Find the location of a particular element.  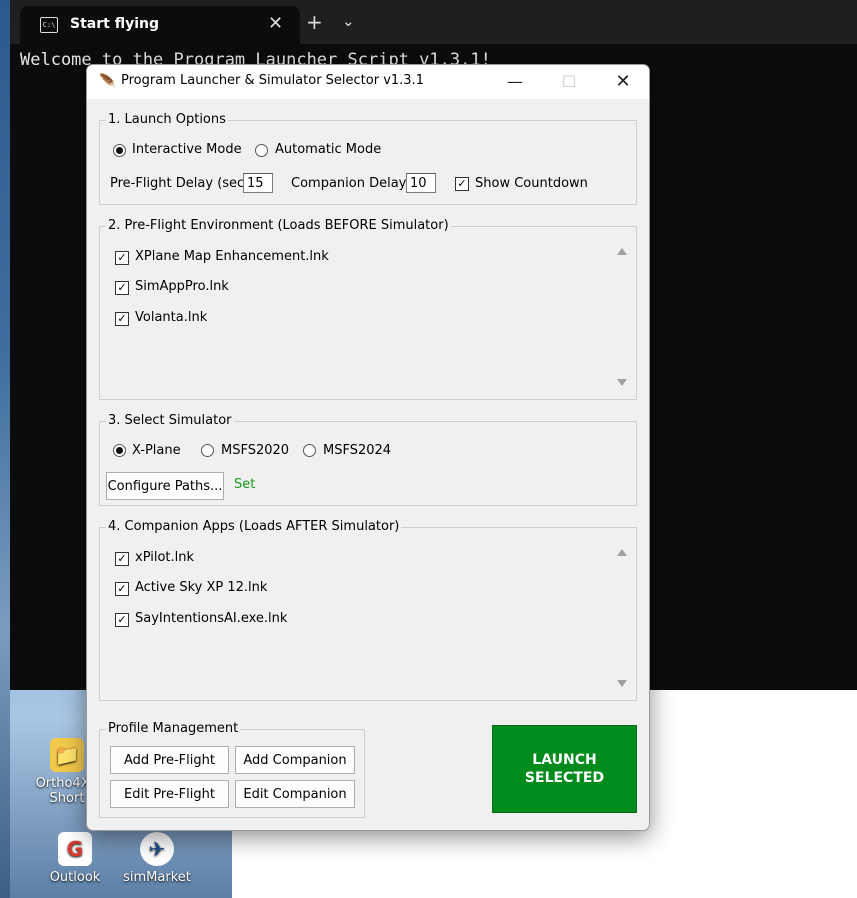

show-countdown-checkbox: ✓ is located at coordinates (462, 184).